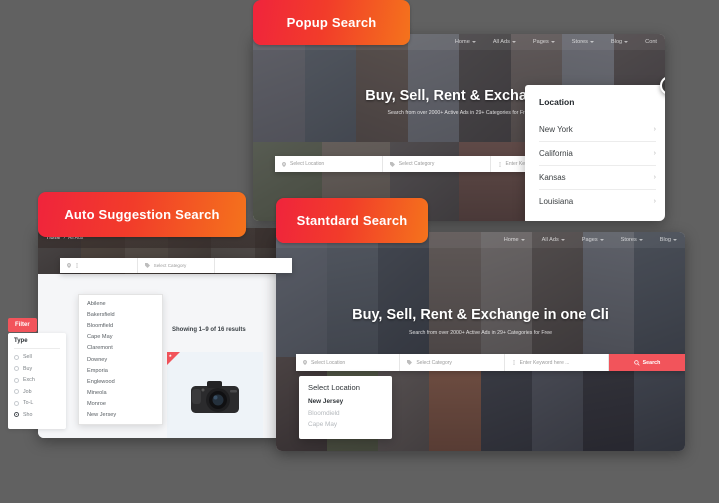 The width and height of the screenshot is (719, 503). I want to click on location-option-label: Kansas, so click(552, 177).